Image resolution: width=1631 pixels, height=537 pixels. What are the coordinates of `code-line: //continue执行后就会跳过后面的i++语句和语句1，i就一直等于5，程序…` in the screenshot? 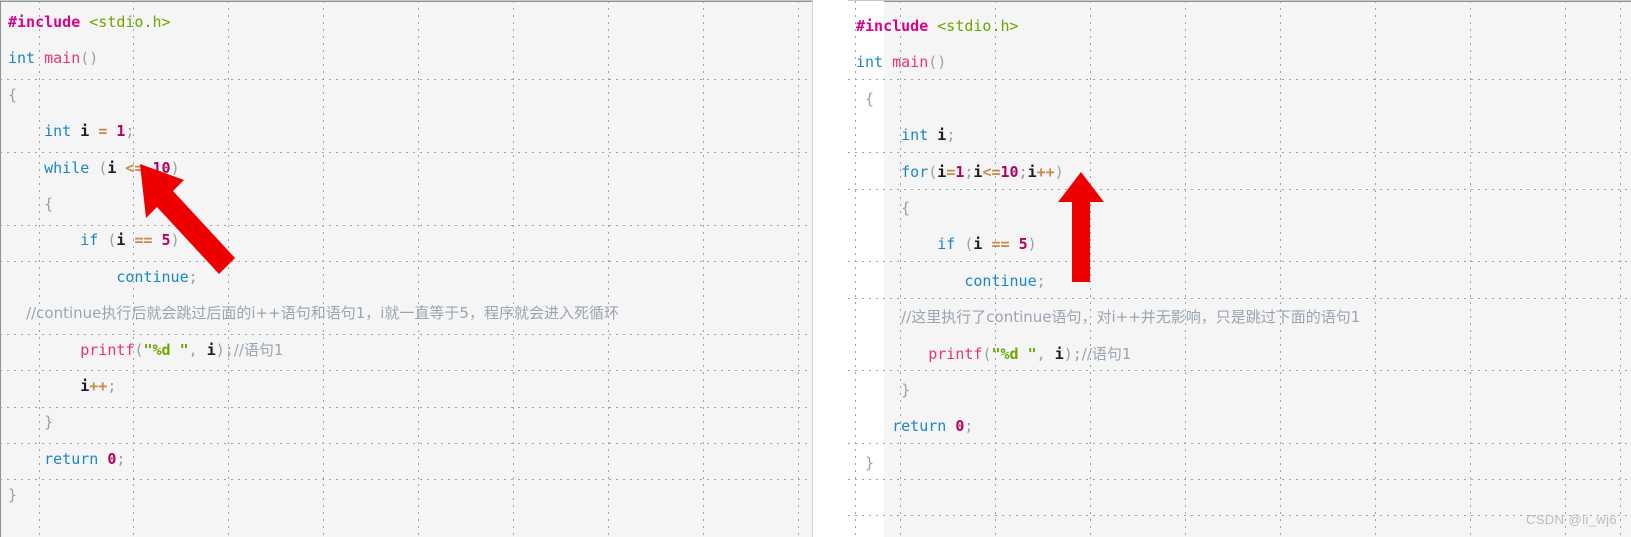 It's located at (313, 313).